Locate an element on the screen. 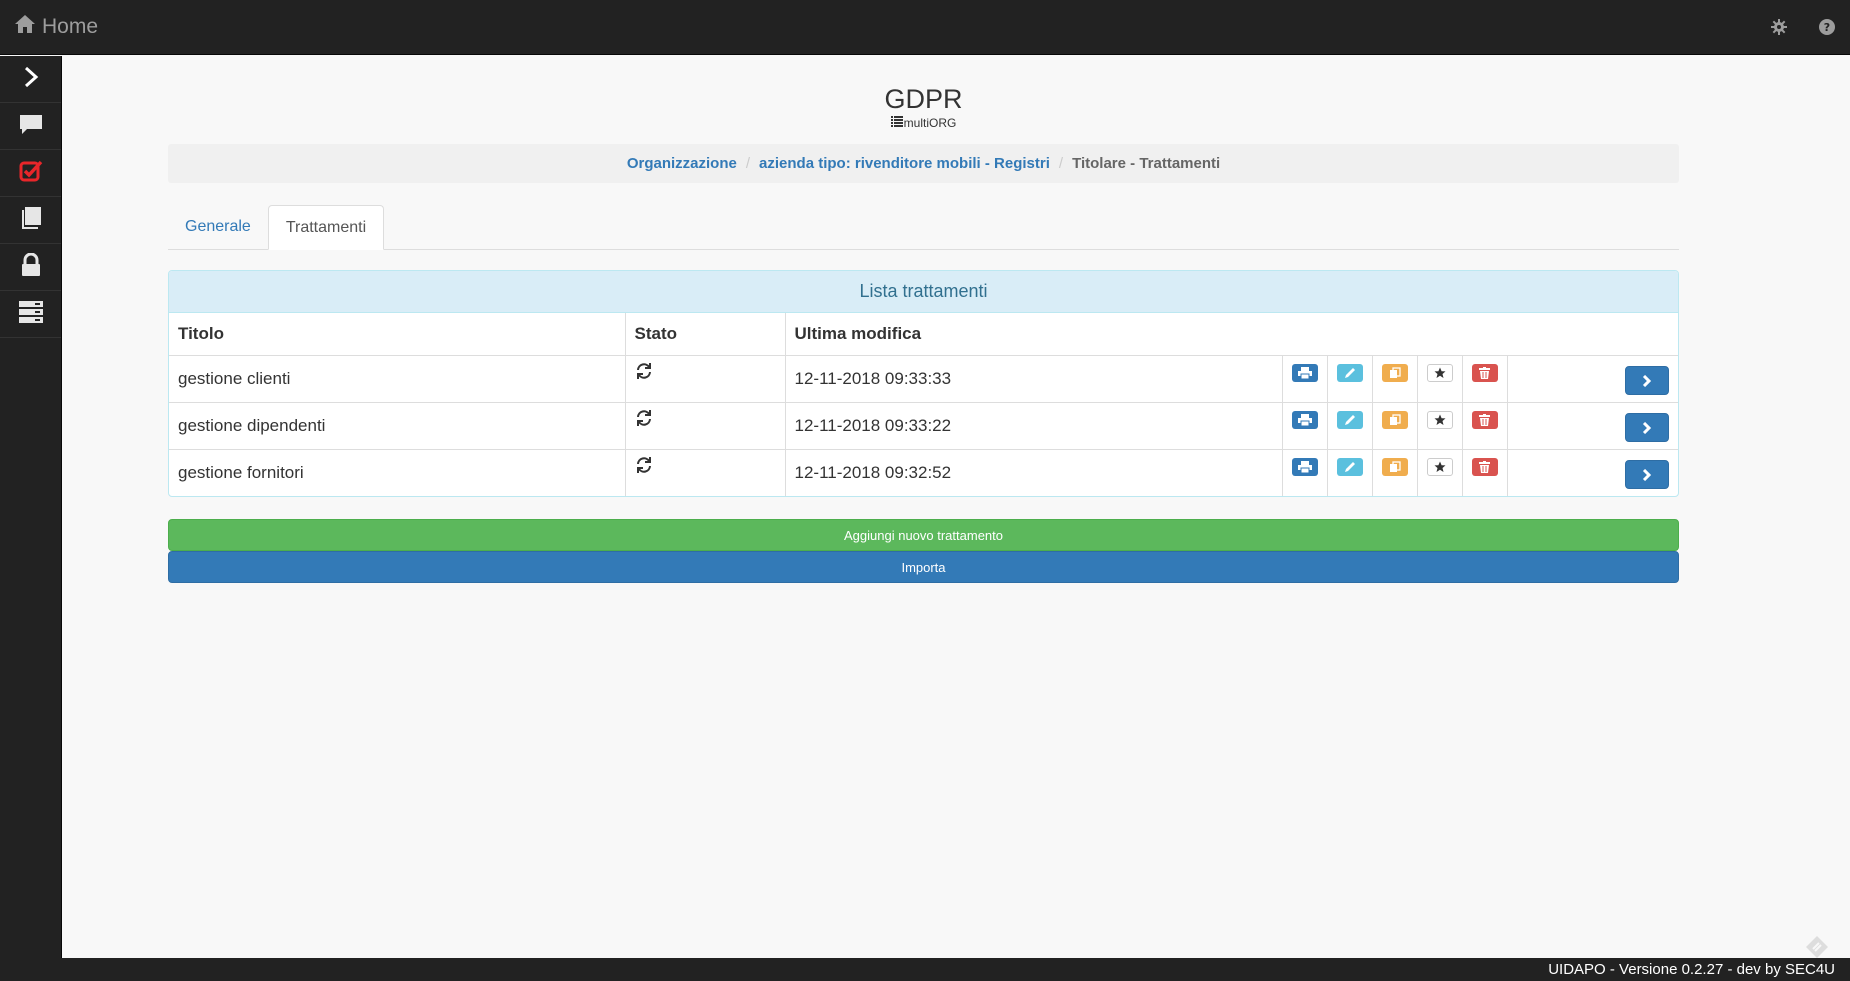  column-header-stato: Stato is located at coordinates (705, 334).